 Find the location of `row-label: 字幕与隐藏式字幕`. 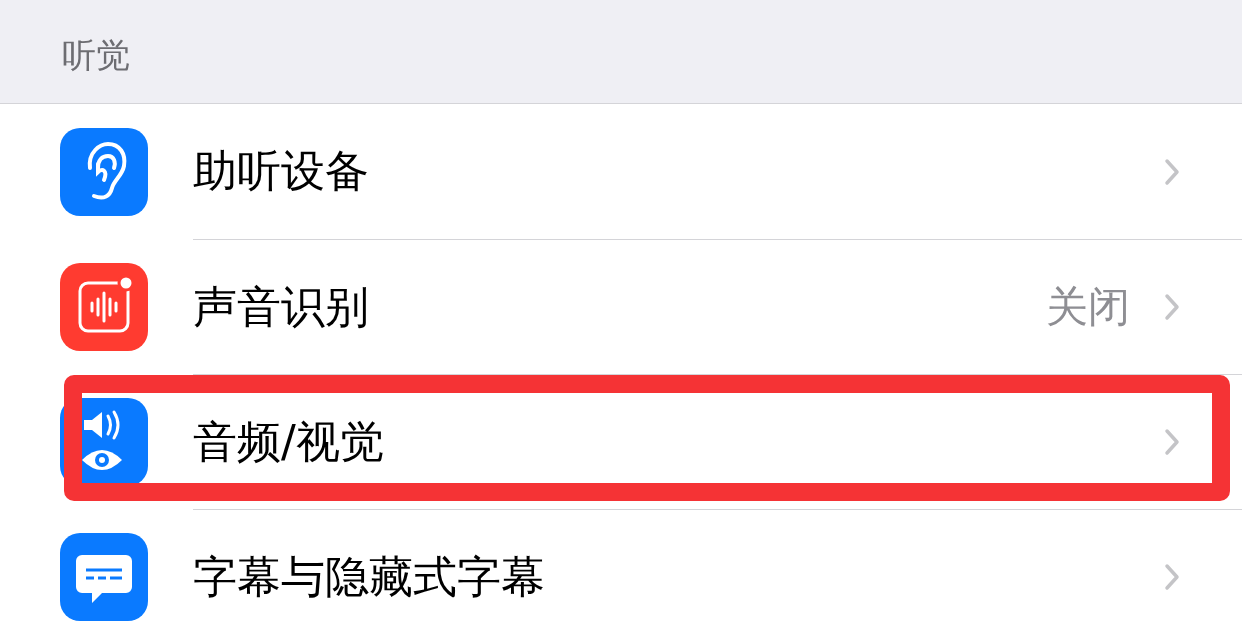

row-label: 字幕与隐藏式字幕 is located at coordinates (369, 576).